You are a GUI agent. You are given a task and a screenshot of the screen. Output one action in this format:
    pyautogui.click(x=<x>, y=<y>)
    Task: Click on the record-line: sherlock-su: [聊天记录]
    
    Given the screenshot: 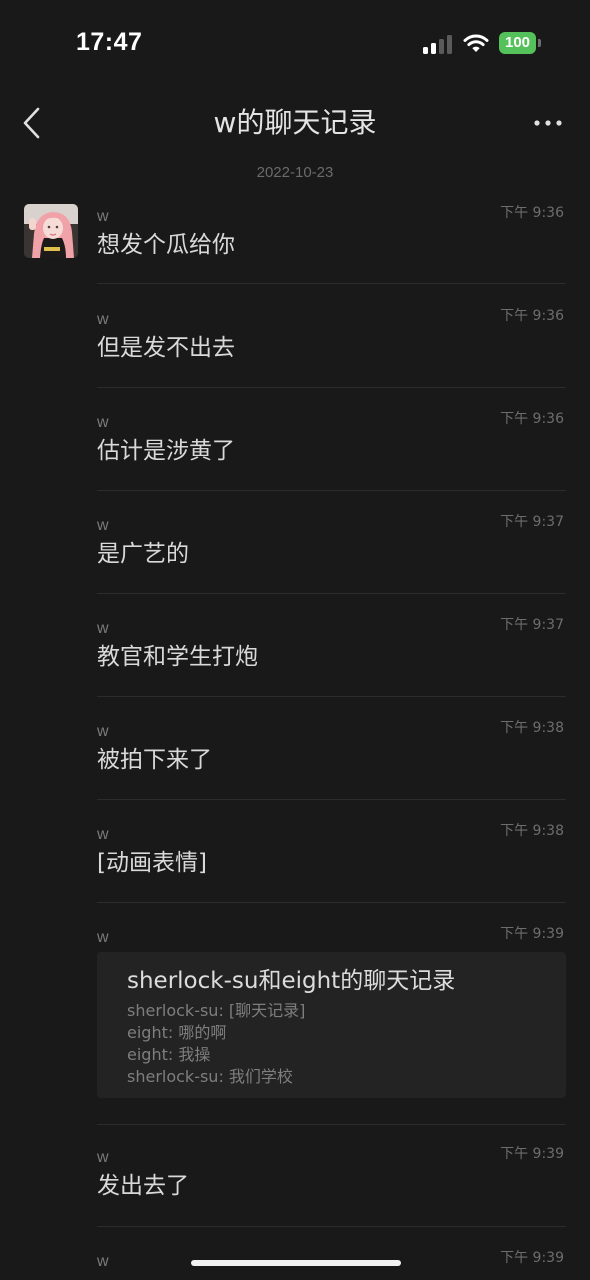 What is the action you would take?
    pyautogui.click(x=216, y=1010)
    